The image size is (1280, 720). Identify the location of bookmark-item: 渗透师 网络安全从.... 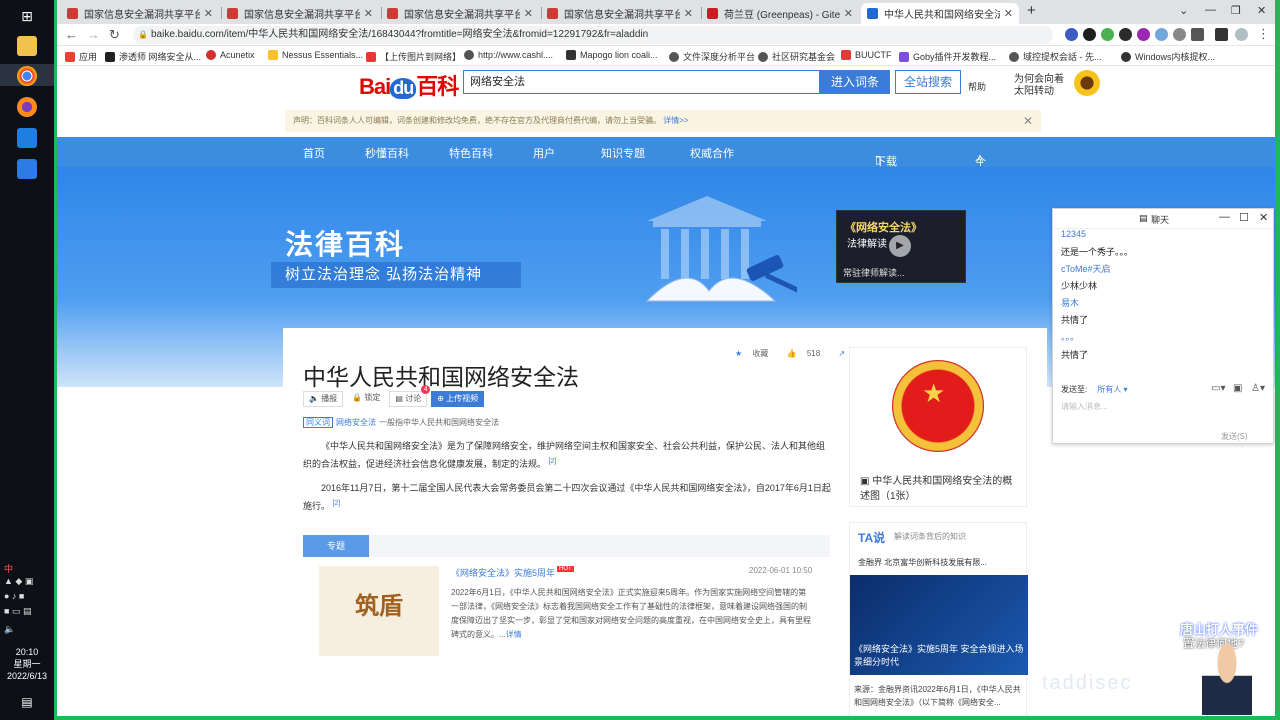
(153, 56).